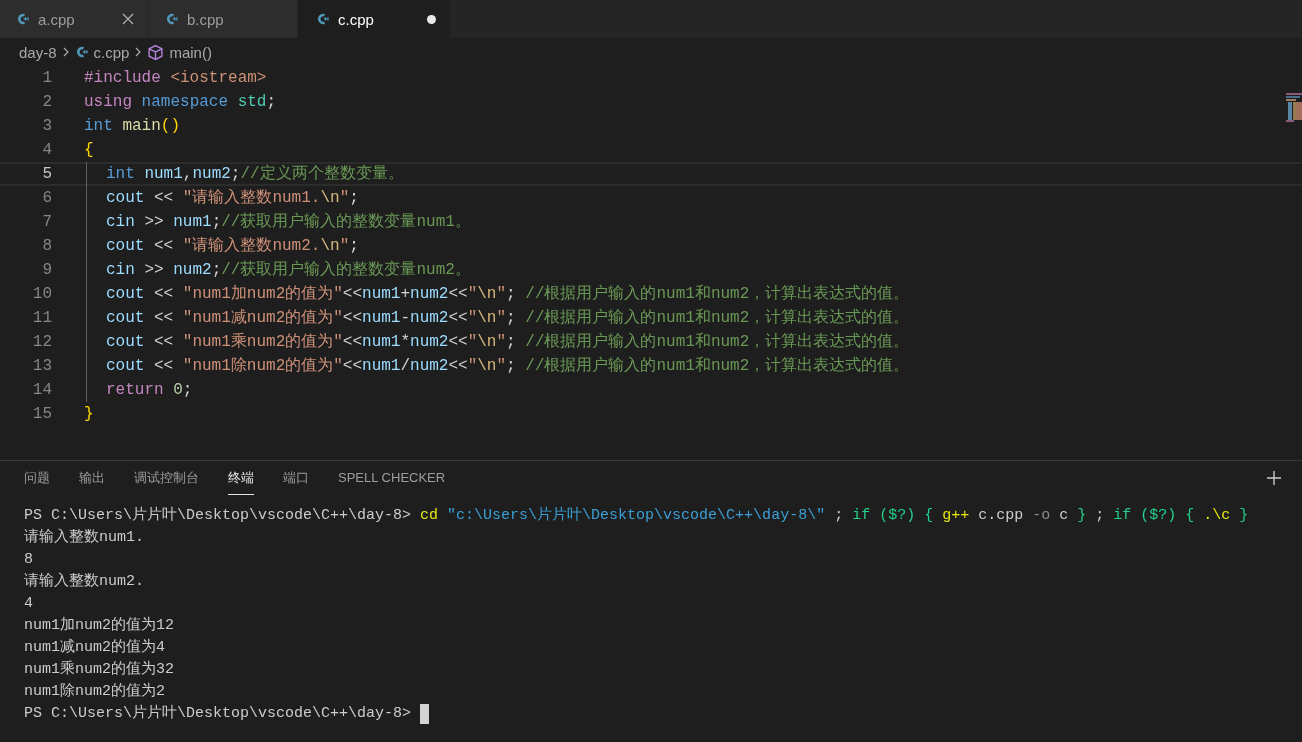 The height and width of the screenshot is (742, 1302). What do you see at coordinates (139, 390) in the screenshot?
I see `code-line: return 0;` at bounding box center [139, 390].